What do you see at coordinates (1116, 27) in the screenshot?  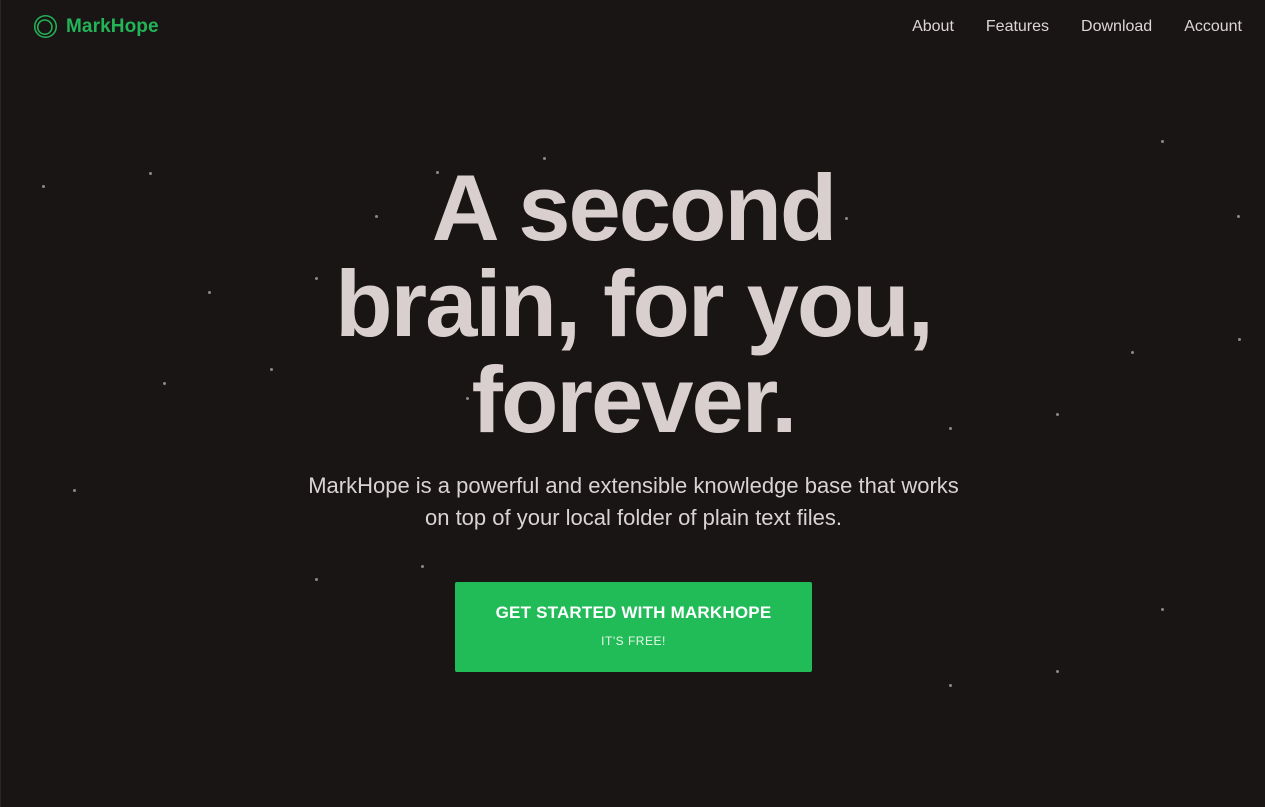 I see `nav-link-download: Download` at bounding box center [1116, 27].